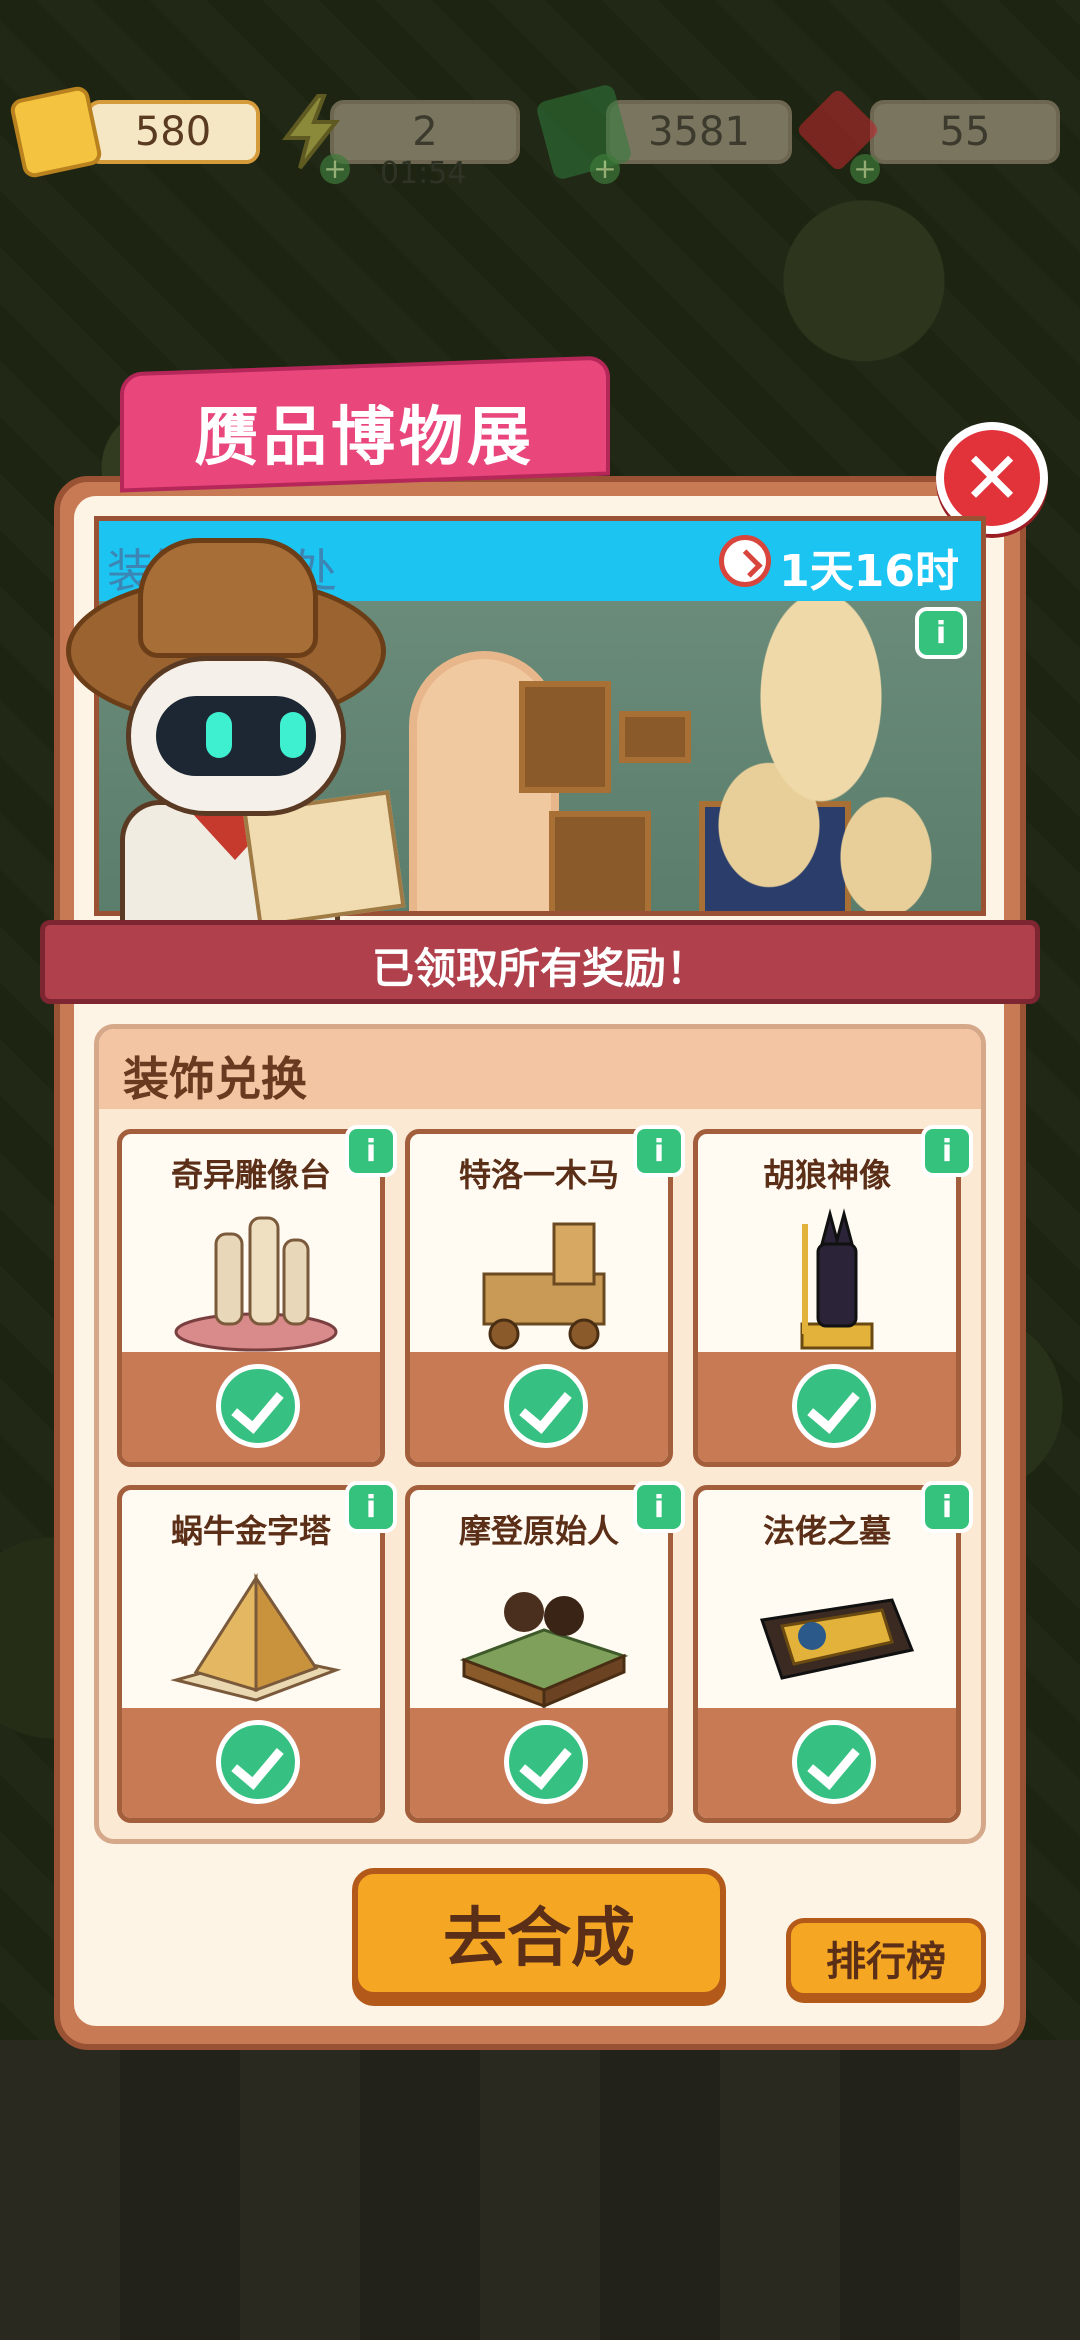  What do you see at coordinates (544, 1286) in the screenshot?
I see `trojan-horse-icon` at bounding box center [544, 1286].